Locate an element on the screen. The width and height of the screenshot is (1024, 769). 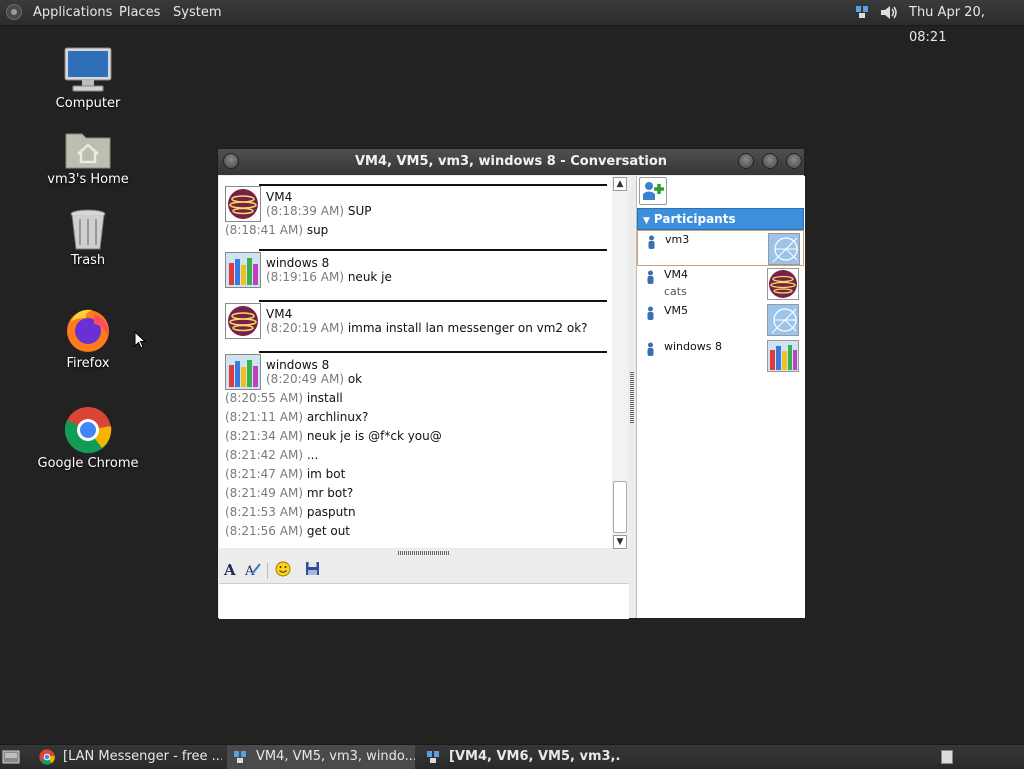
minimize-button is located at coordinates (746, 161).